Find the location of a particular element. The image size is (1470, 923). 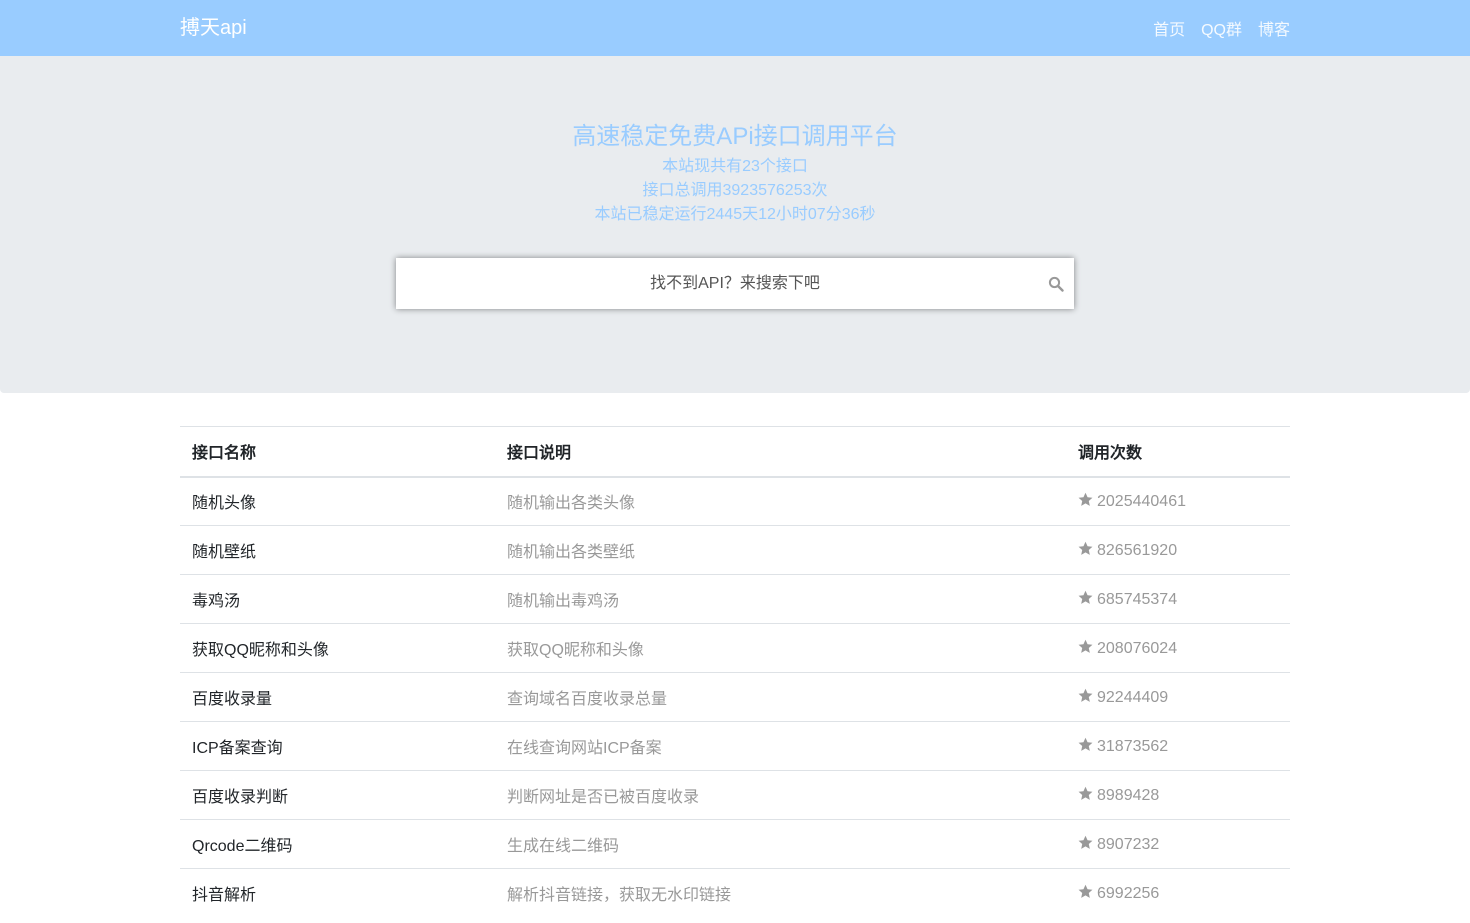

call-count-value: 31873562 is located at coordinates (1133, 746).